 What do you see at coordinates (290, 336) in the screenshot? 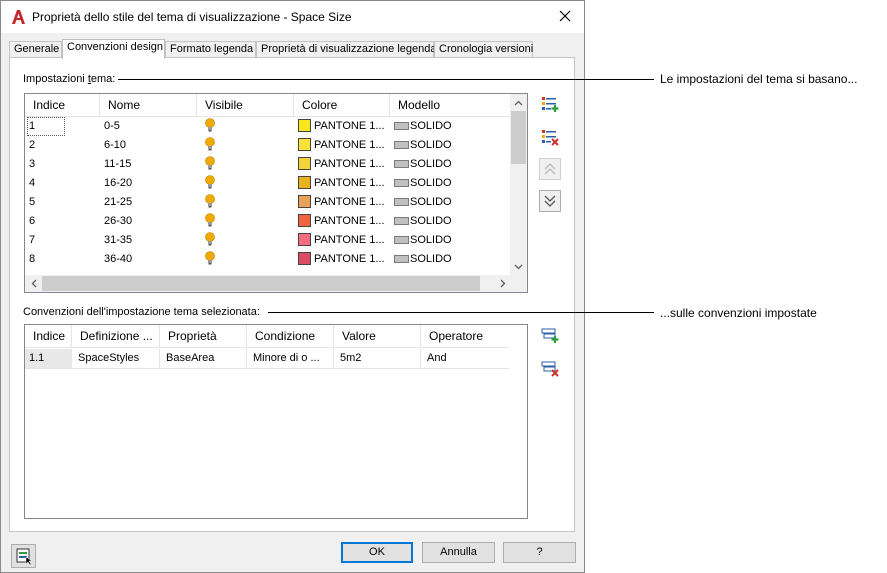
I see `rules-column-header-condizione: Condizione` at bounding box center [290, 336].